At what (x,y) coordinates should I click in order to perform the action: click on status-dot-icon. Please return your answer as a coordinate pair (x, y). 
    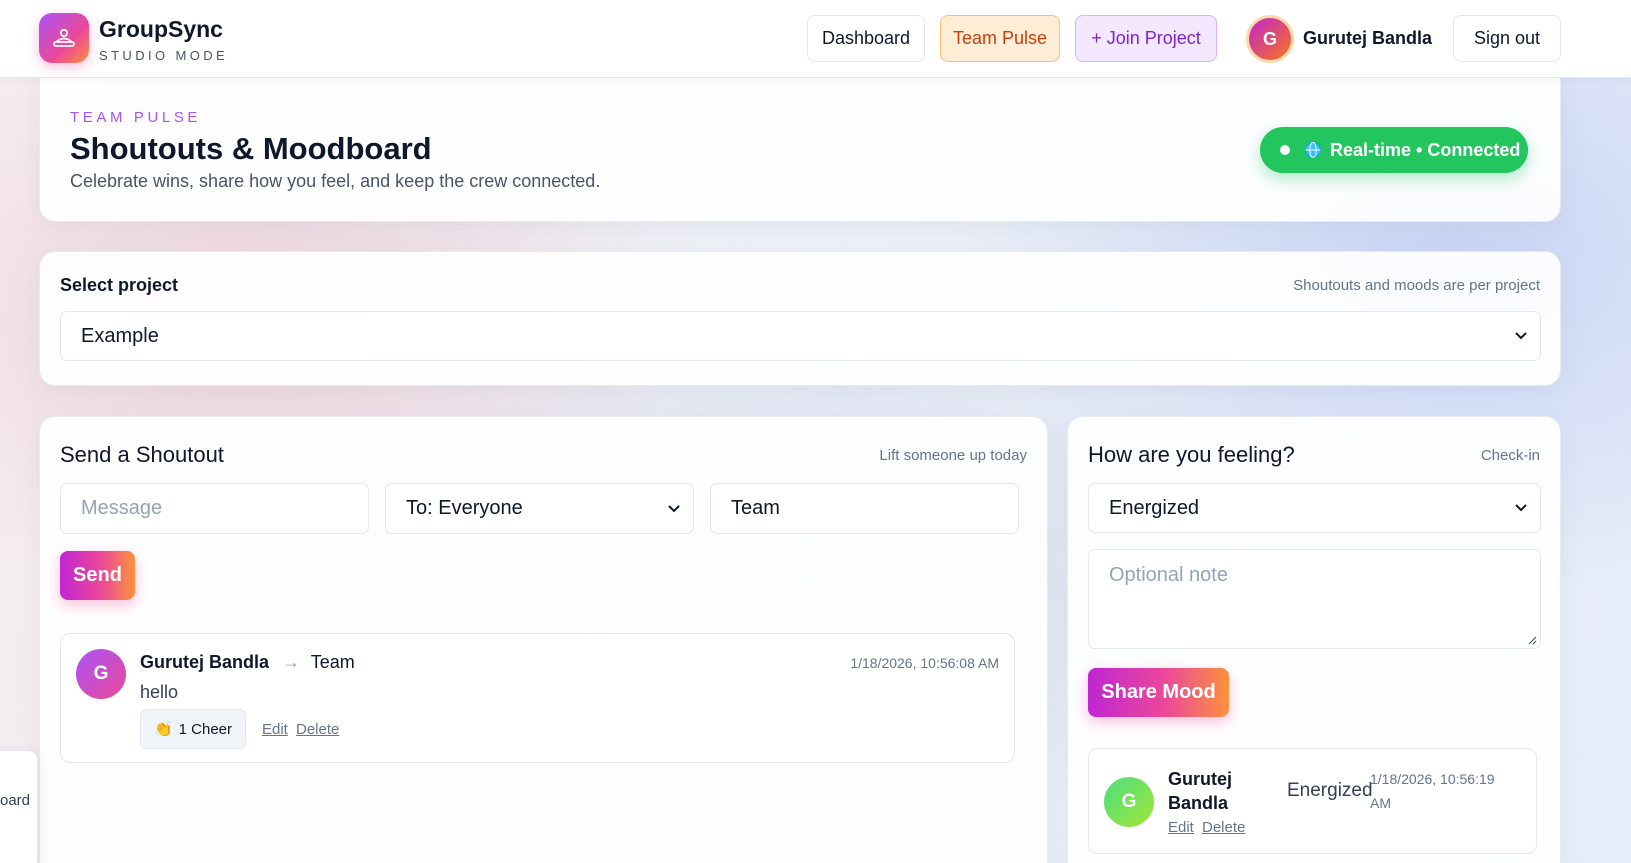
    Looking at the image, I should click on (1285, 150).